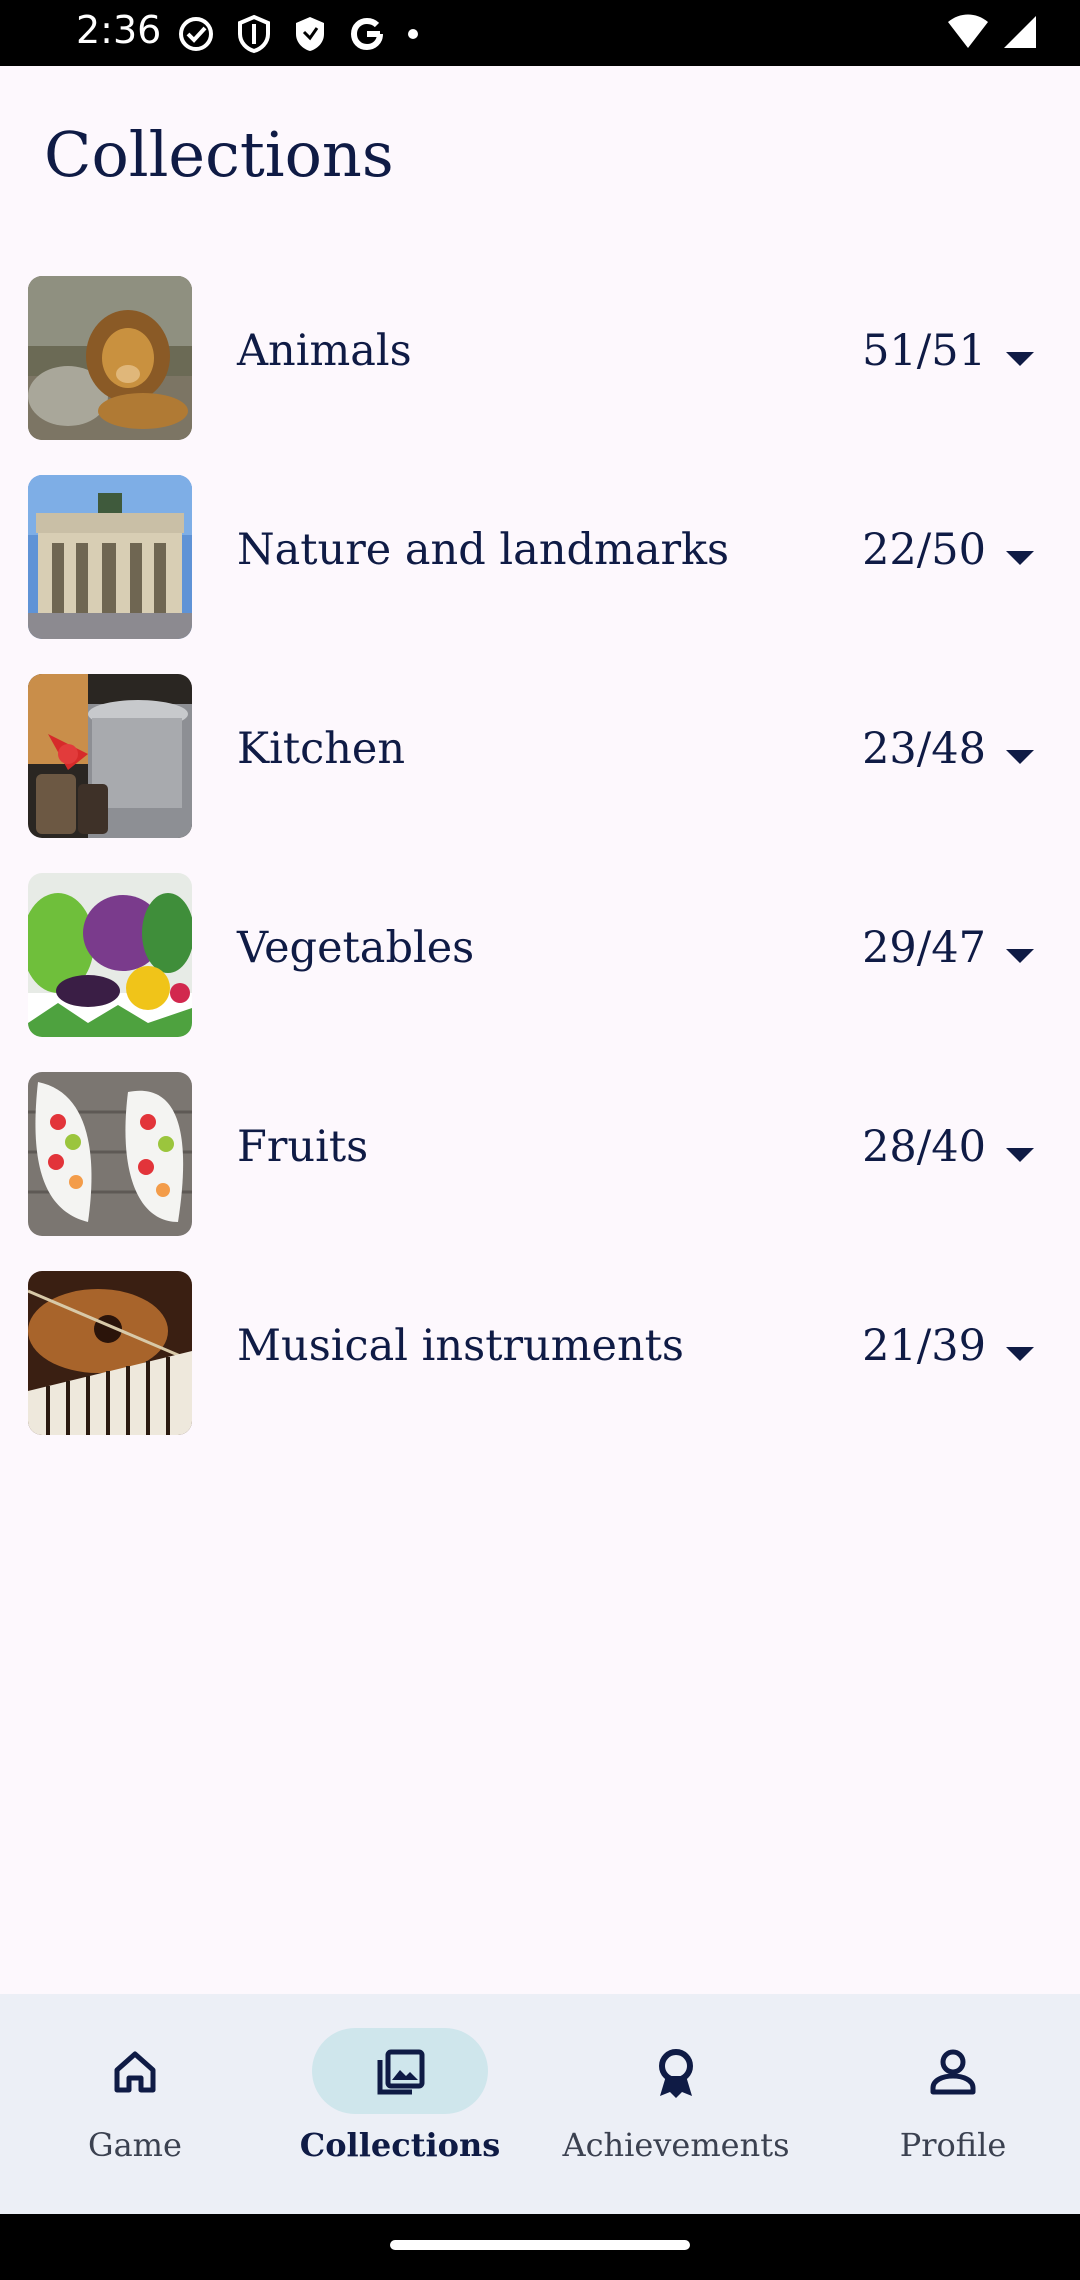  Describe the element at coordinates (400, 2072) in the screenshot. I see `photo-library-icon` at that location.